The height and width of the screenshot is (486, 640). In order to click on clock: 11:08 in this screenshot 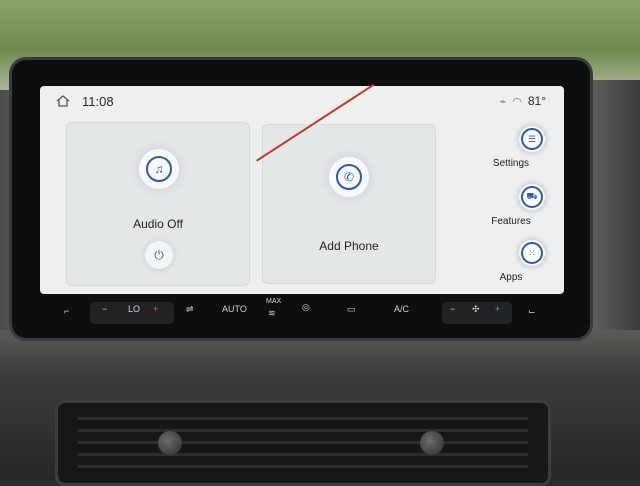, I will do `click(98, 101)`.